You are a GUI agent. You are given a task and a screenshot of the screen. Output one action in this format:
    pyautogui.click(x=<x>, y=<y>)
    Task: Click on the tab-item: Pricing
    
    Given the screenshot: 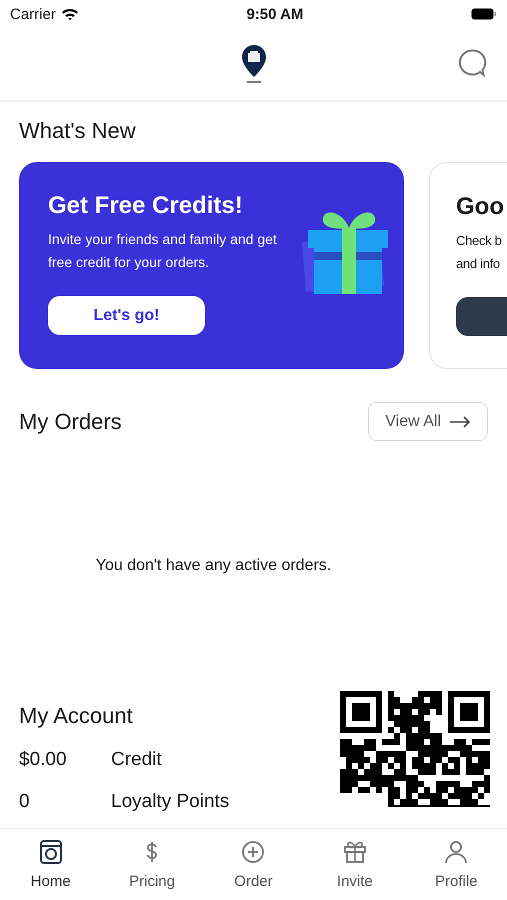 What is the action you would take?
    pyautogui.click(x=152, y=864)
    